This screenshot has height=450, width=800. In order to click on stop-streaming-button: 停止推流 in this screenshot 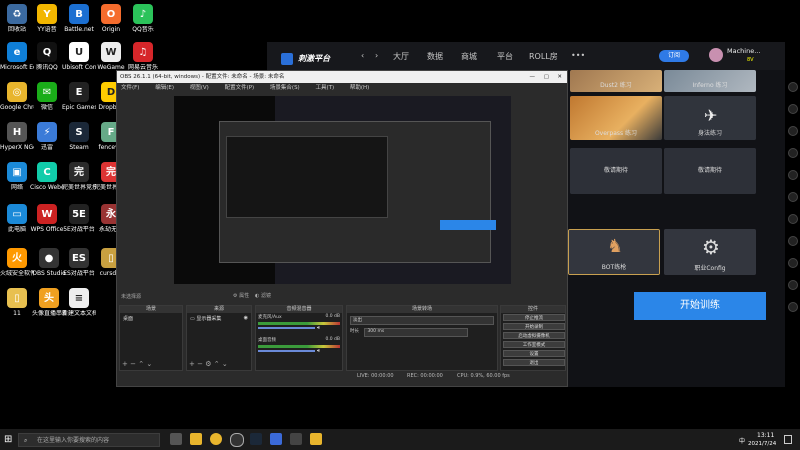, I will do `click(534, 317)`.